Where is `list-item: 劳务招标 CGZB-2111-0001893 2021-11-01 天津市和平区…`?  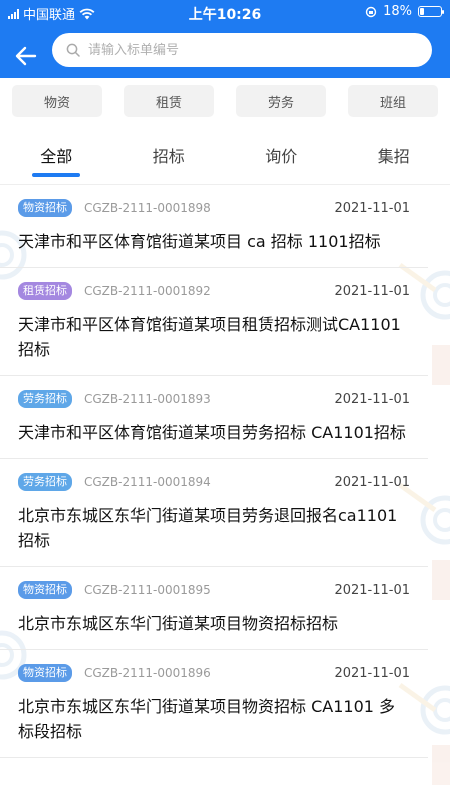
list-item: 劳务招标 CGZB-2111-0001893 2021-11-01 天津市和平区… is located at coordinates (214, 417).